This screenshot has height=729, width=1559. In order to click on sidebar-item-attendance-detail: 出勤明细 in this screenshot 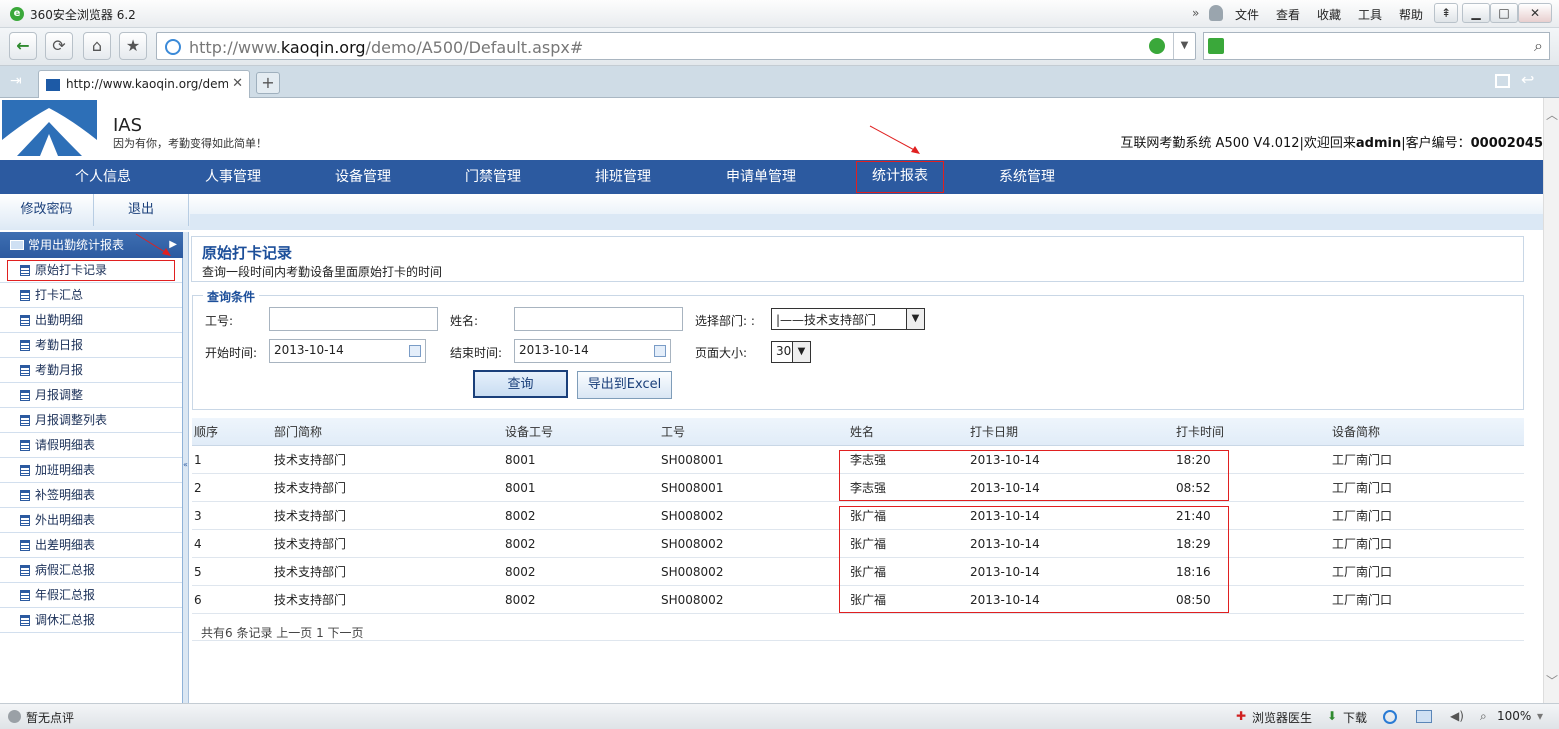, I will do `click(91, 320)`.